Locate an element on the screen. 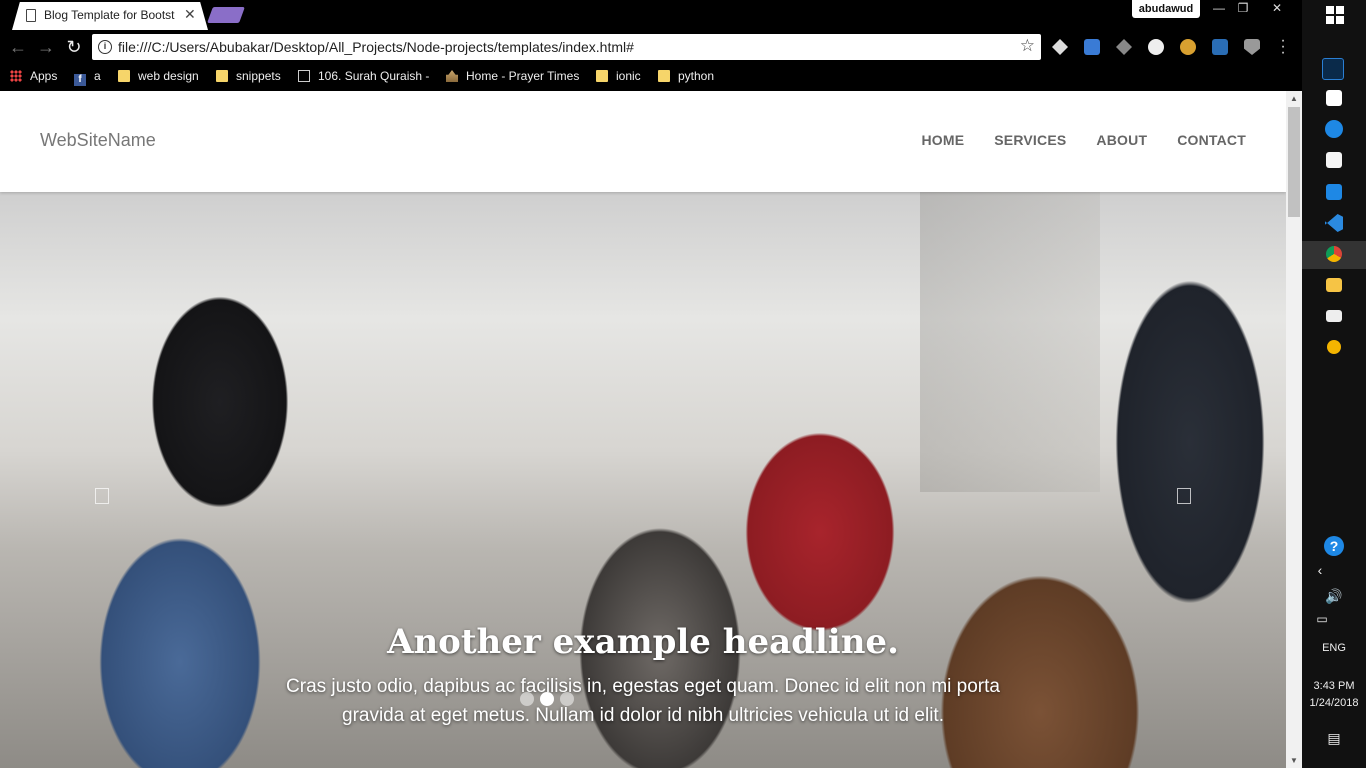  bookmark-surah-quraish: 106. Surah Quraish - is located at coordinates (363, 77).